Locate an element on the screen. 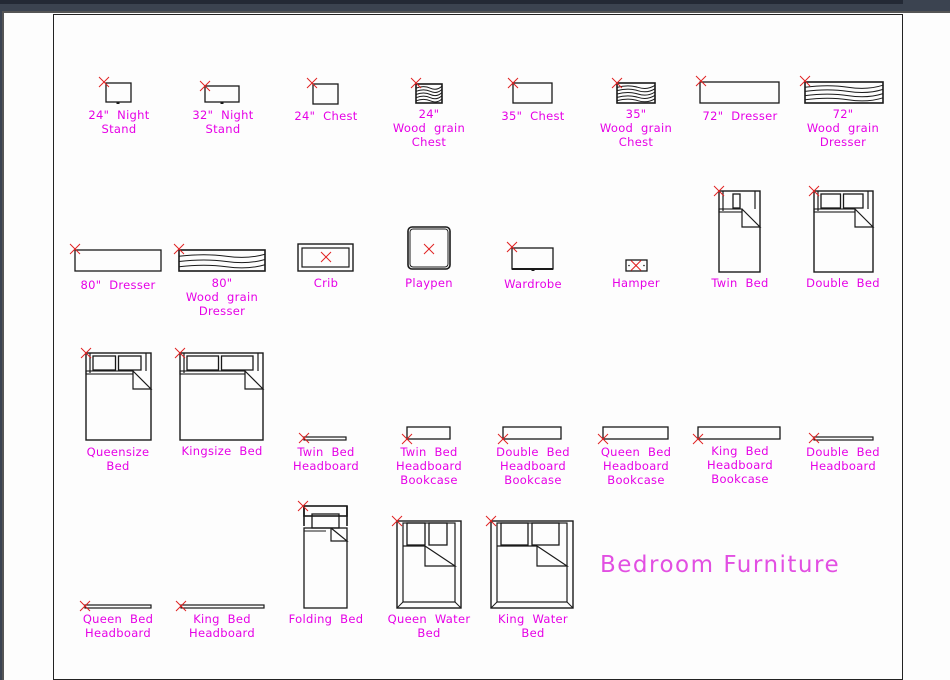  label-80-dresser: 80" Dresser is located at coordinates (118, 285).